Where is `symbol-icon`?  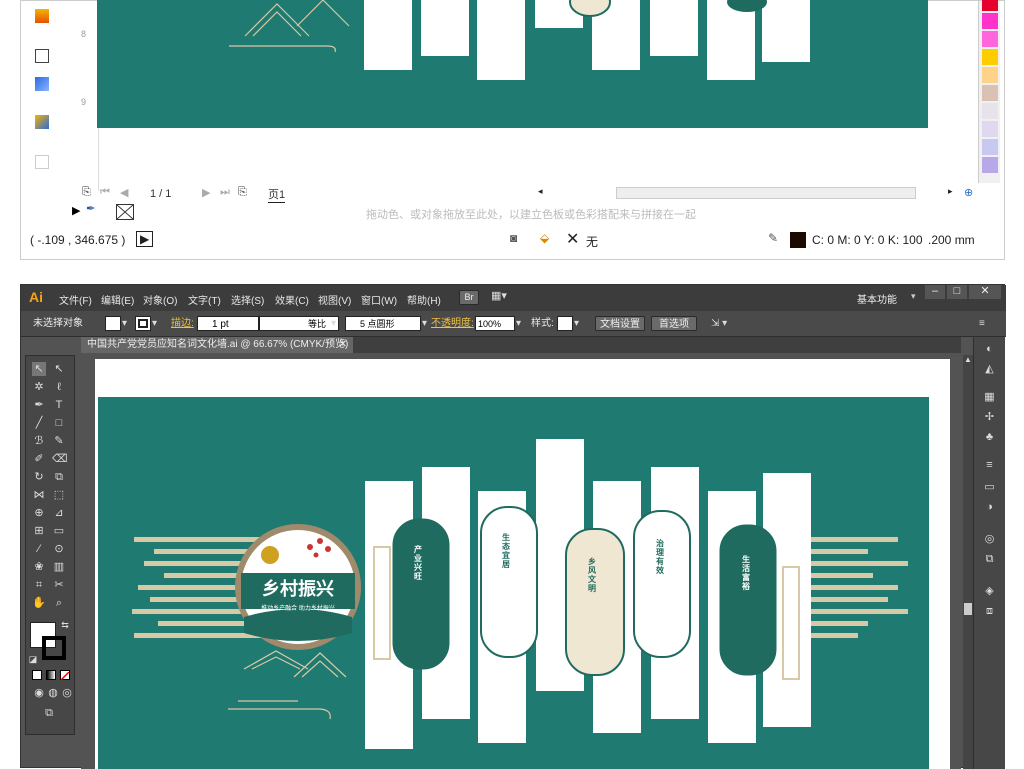
symbol-icon is located at coordinates (42, 162).